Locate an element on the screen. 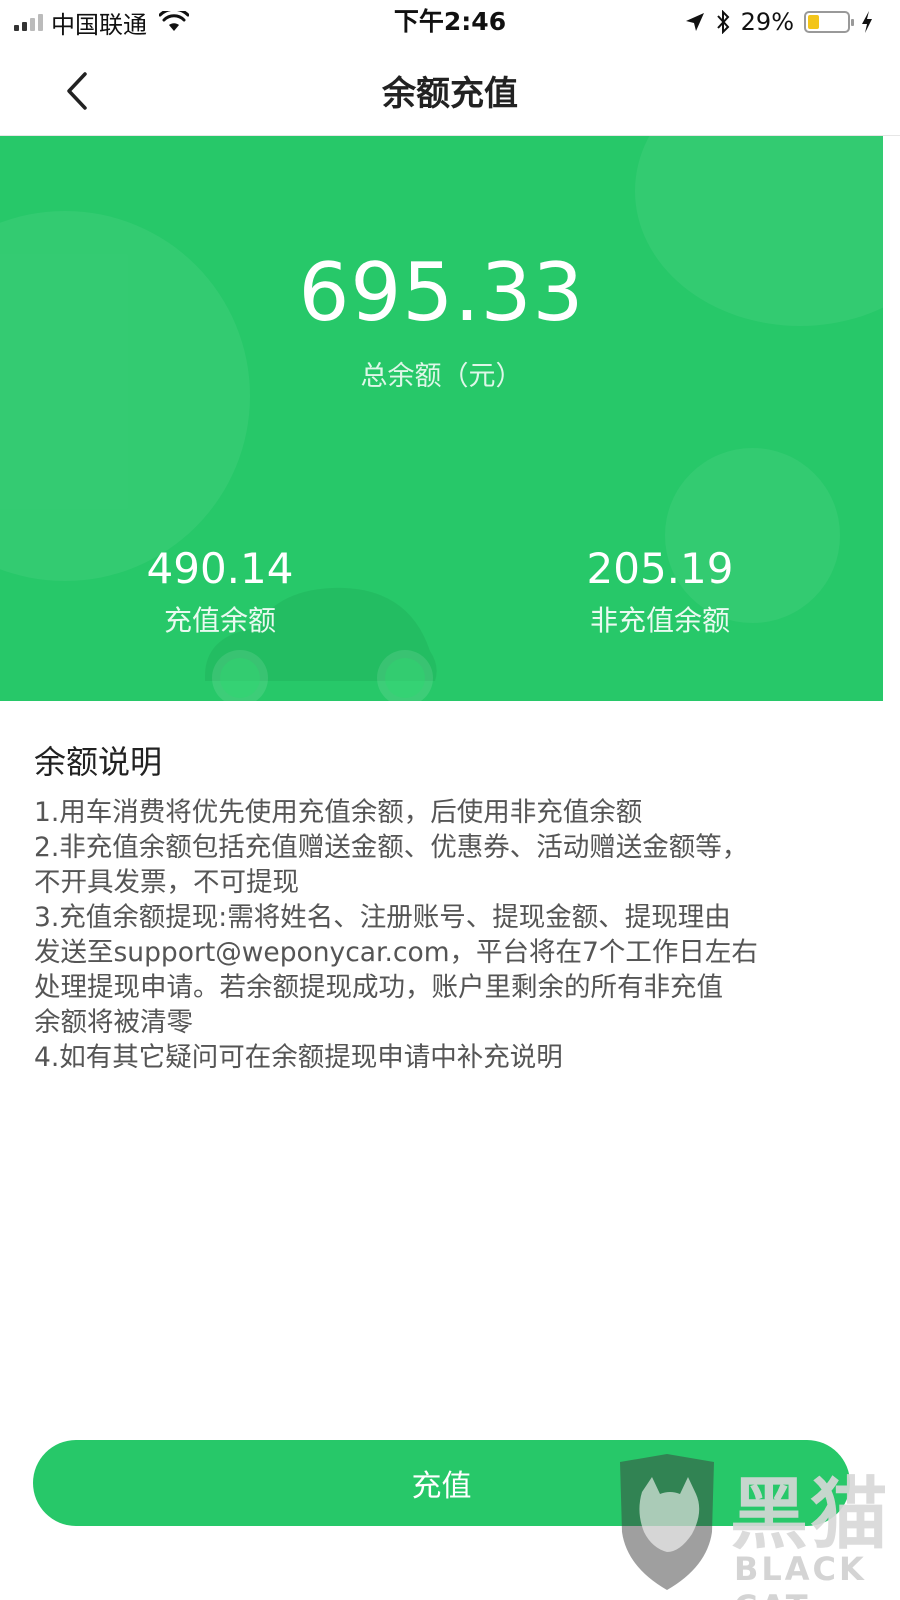  recharge-balance: 490.14 充值余额 is located at coordinates (220, 591).